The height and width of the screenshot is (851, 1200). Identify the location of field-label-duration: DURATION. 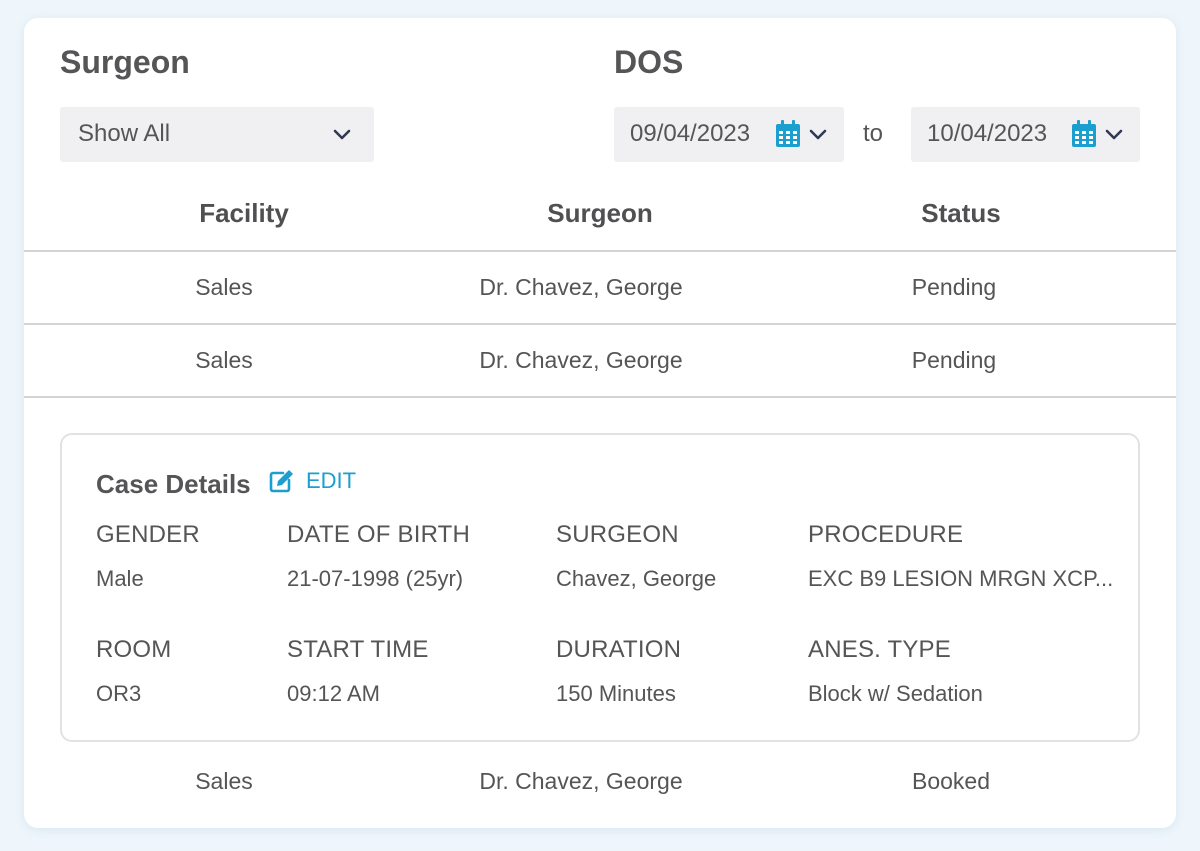
(619, 649).